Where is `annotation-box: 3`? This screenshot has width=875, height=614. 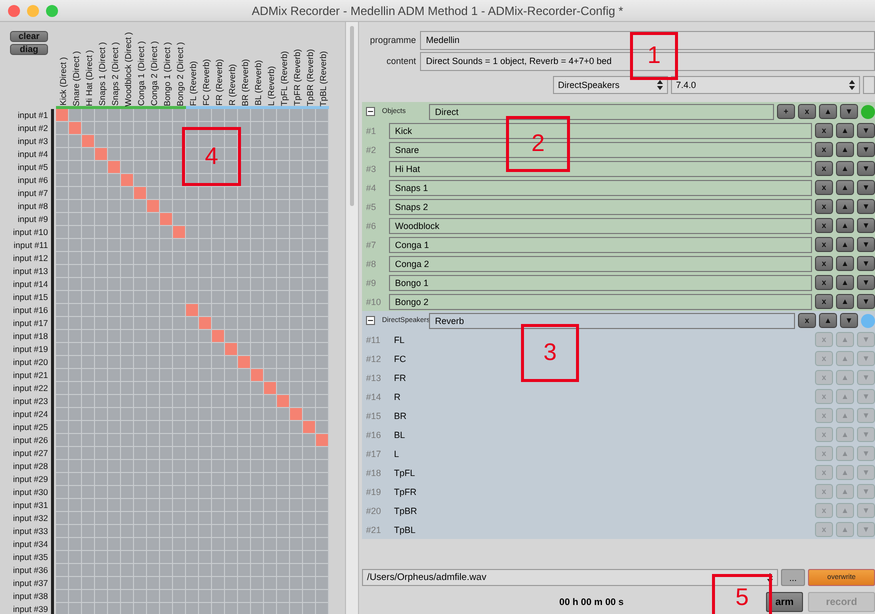 annotation-box: 3 is located at coordinates (550, 353).